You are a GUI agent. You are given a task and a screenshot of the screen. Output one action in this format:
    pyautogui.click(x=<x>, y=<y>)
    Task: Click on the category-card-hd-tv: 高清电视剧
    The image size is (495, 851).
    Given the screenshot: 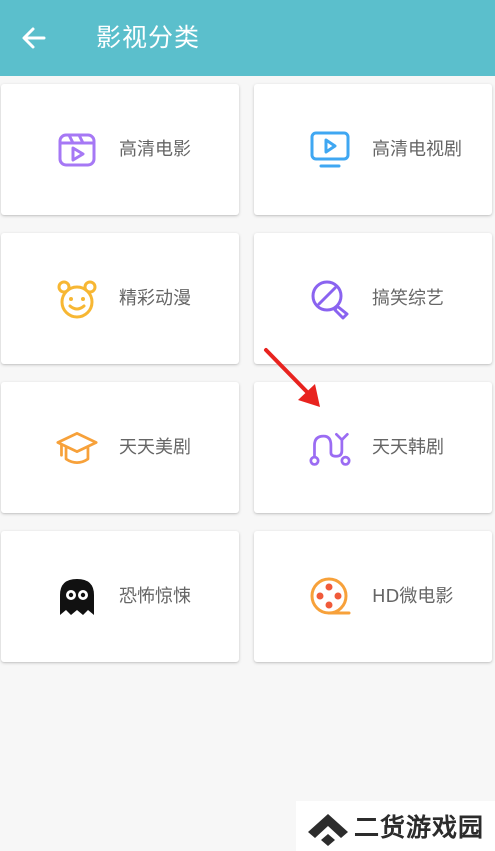 What is the action you would take?
    pyautogui.click(x=373, y=149)
    